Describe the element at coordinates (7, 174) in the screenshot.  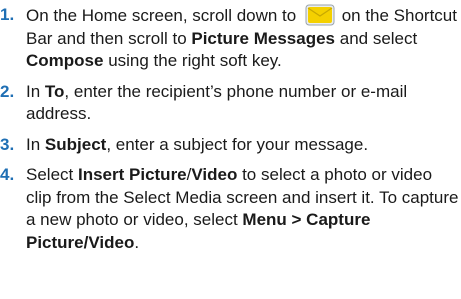
I see `step-number: 4.` at that location.